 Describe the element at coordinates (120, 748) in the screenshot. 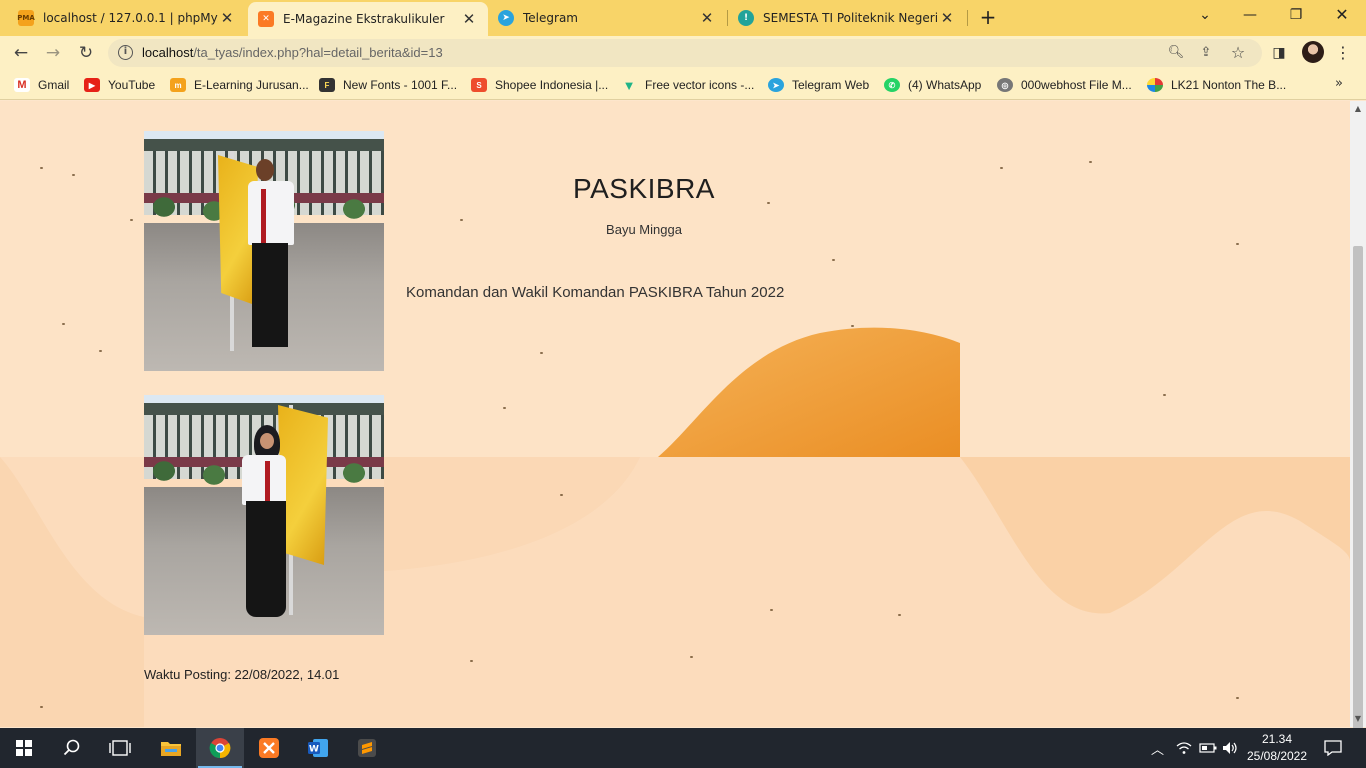

I see `task-view-icon` at that location.